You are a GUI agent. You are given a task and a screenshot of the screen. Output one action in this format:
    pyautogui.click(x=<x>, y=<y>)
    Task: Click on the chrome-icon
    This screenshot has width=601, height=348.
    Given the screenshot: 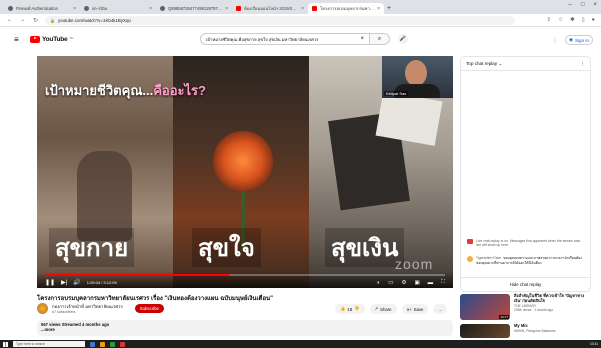 What is the action you would take?
    pyautogui.click(x=112, y=344)
    